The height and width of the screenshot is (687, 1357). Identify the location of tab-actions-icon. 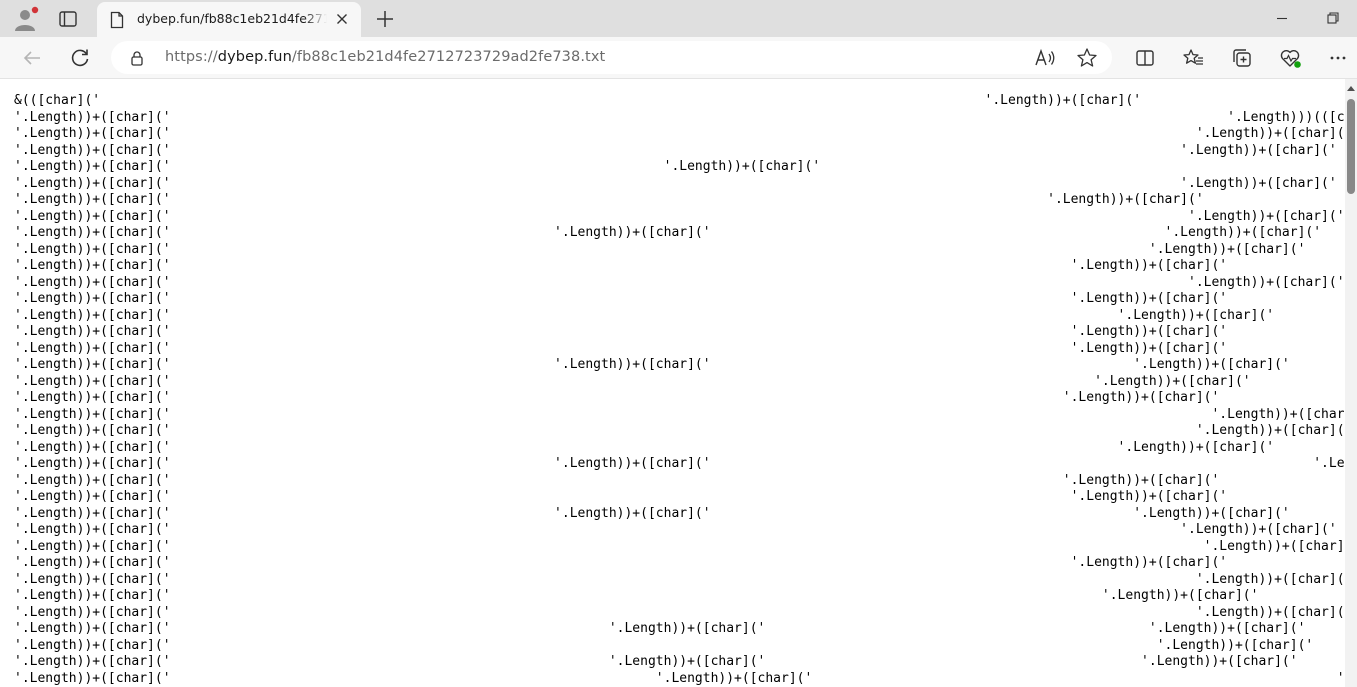
(68, 19).